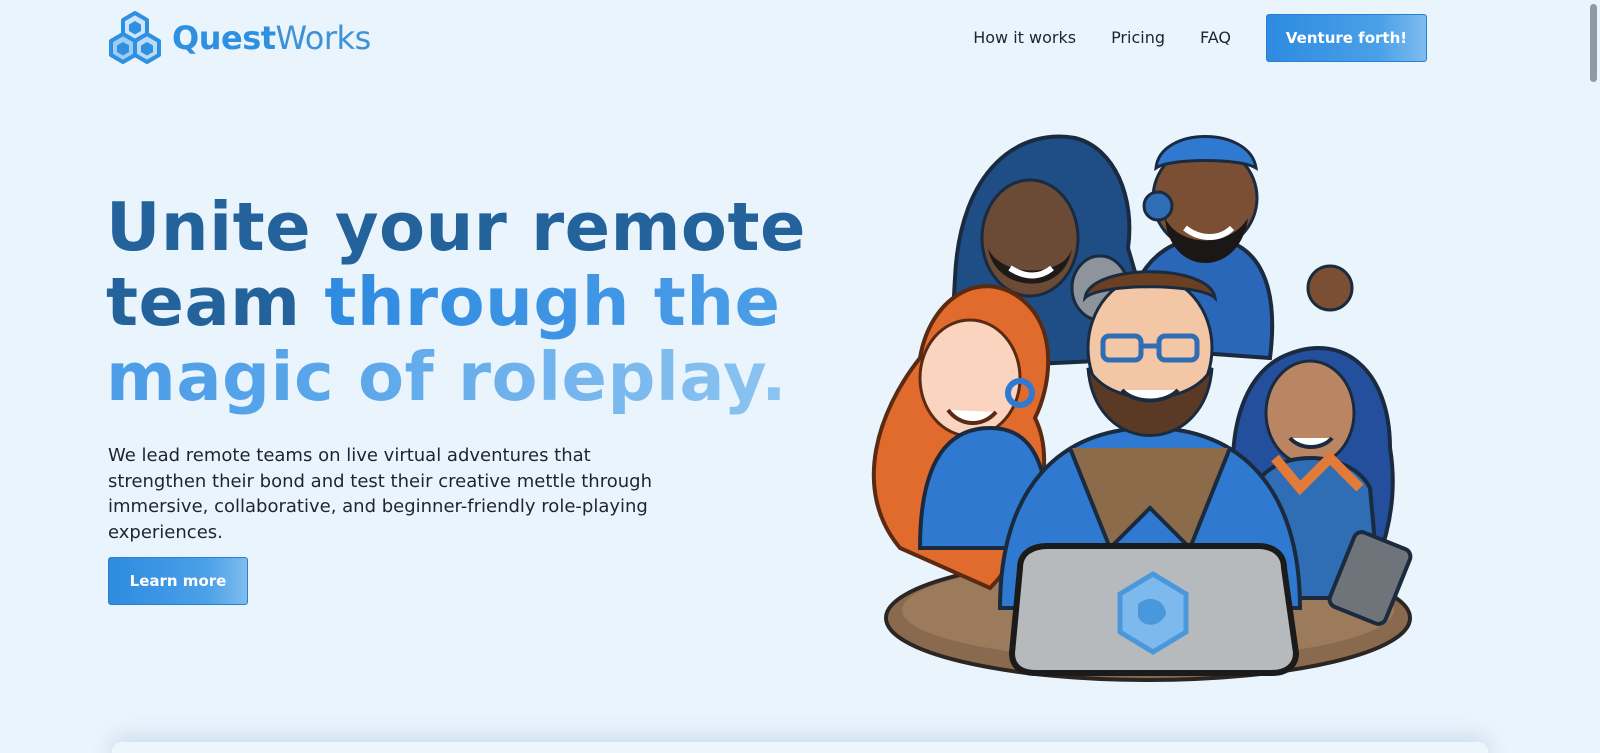  I want to click on brand-name-part1: Quest, so click(224, 38).